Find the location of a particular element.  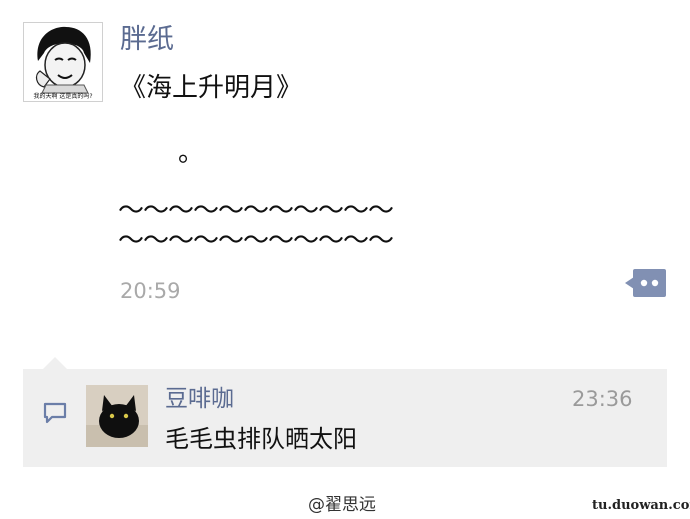

black-cat-icon is located at coordinates (117, 416).